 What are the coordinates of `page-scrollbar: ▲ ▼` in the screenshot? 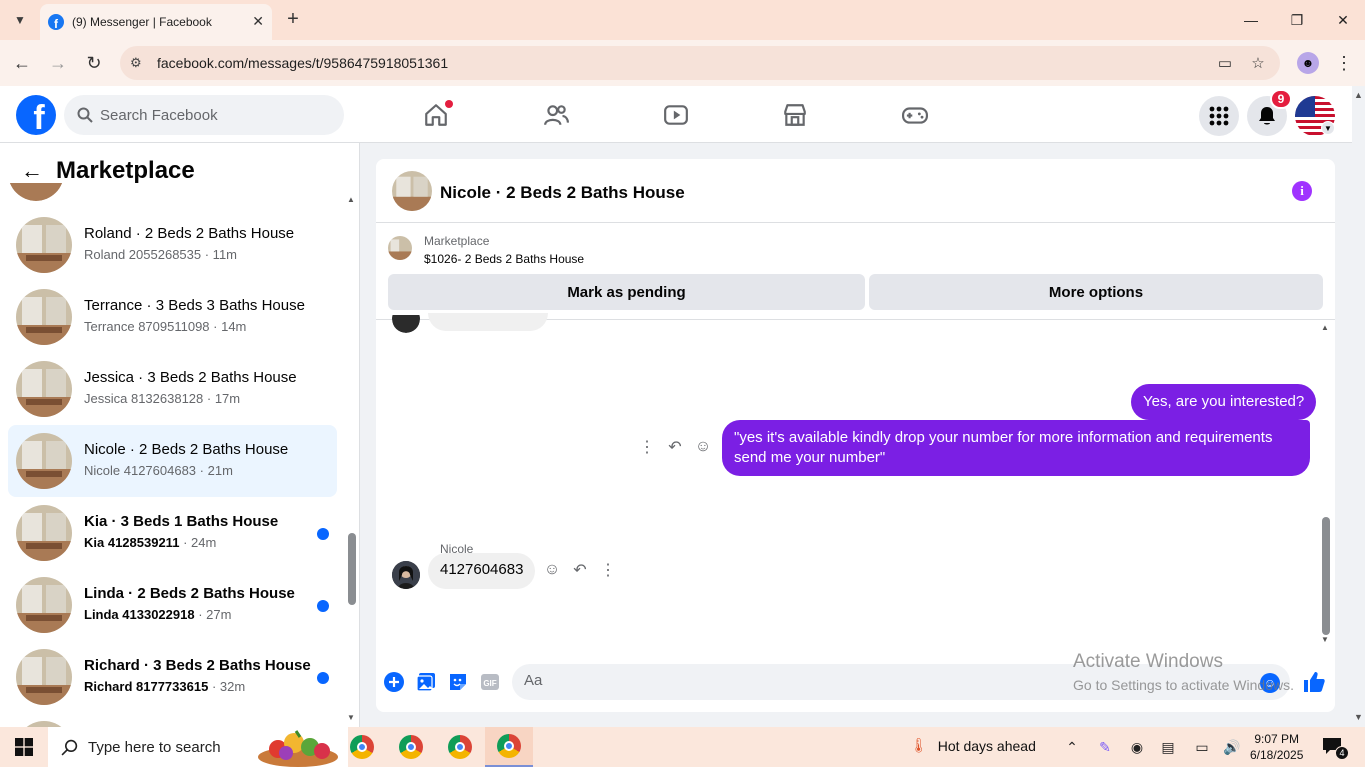 It's located at (1358, 406).